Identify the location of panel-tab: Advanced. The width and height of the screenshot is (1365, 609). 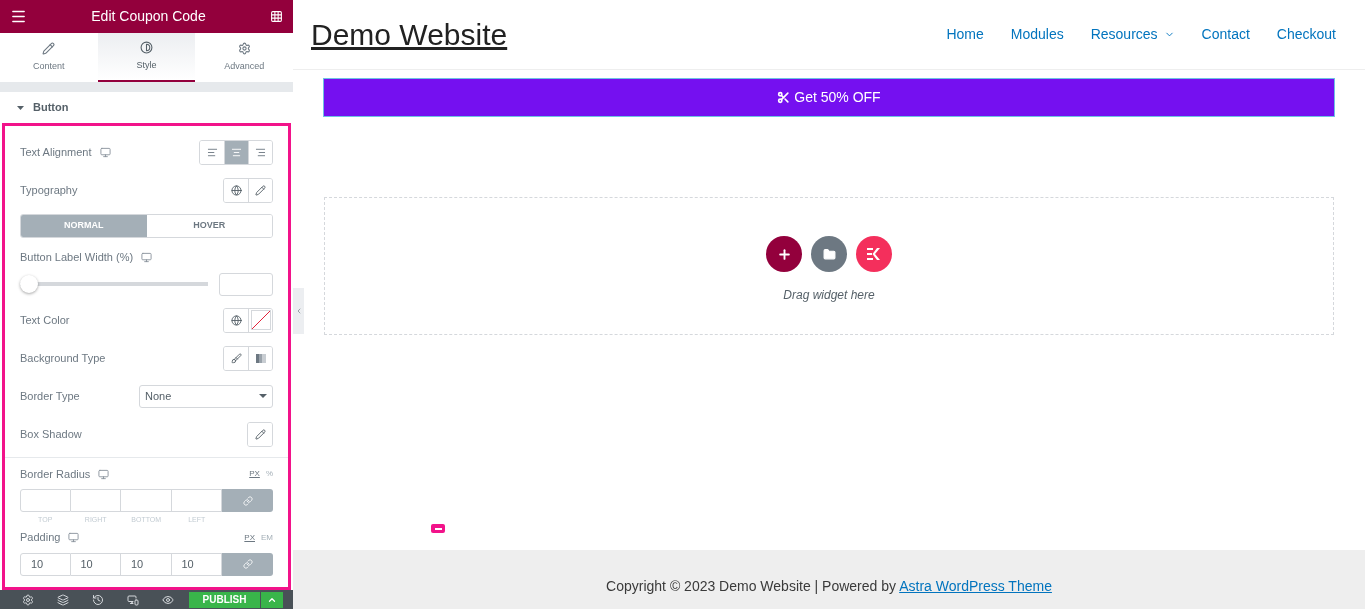
(244, 57).